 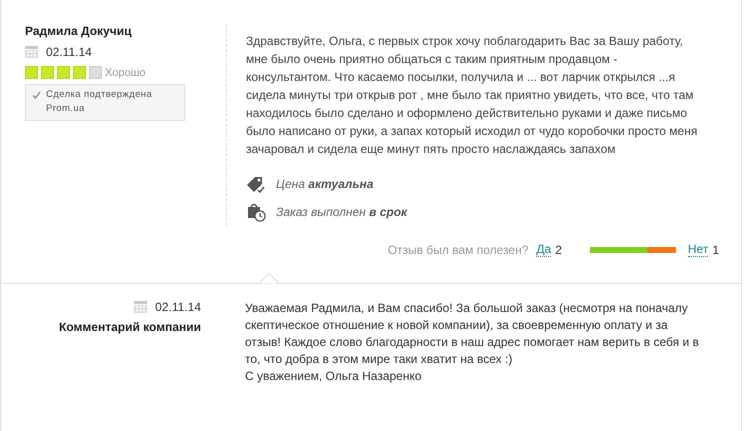 What do you see at coordinates (472, 342) in the screenshot?
I see `reply-text: Уважаемая Радмила, и Вам спасибо! За большой заказ (несмотря на поначалу скептическое отношение к новой компании), за своевременную оплату и за отзыв! Каждое слово благодарности в наш адрес помогает нам верить в себя и в то, что добра в этом мире таки хватит на всех :) С уважением, Ольга Назаренко` at bounding box center [472, 342].